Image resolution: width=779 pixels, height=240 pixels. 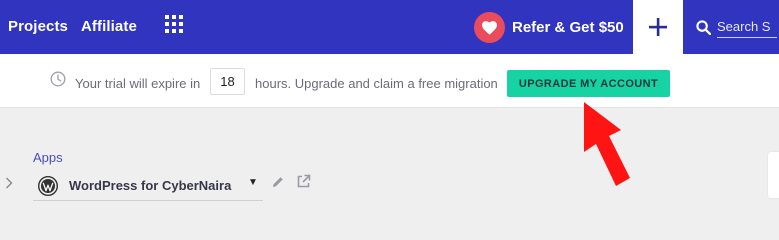 What do you see at coordinates (227, 81) in the screenshot?
I see `trial-hours-value: 18` at bounding box center [227, 81].